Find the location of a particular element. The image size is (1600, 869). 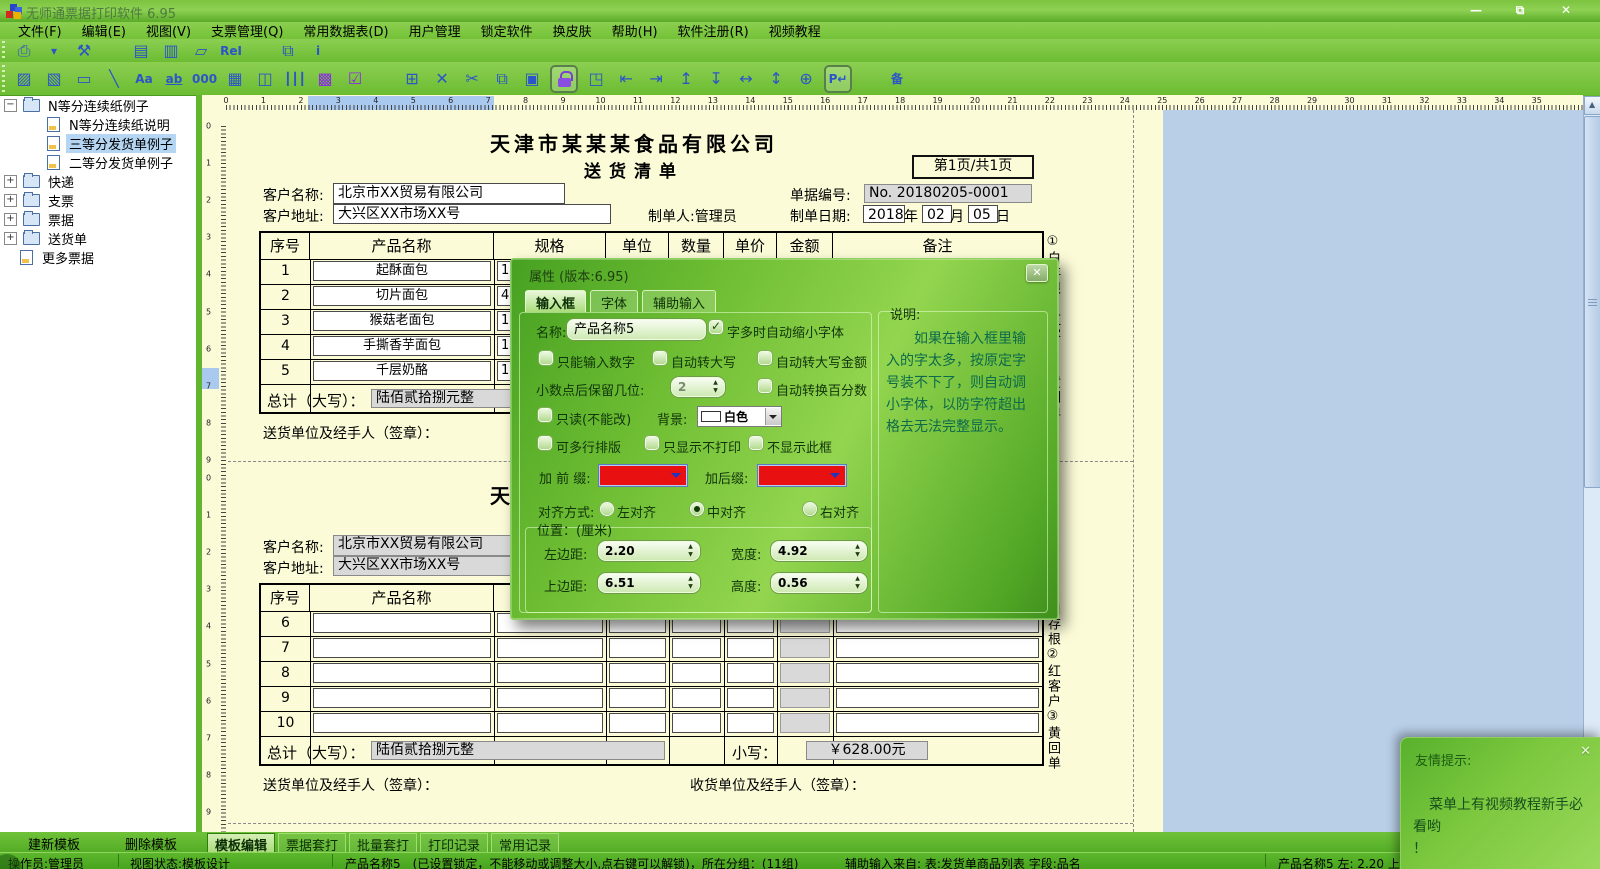

item-cell-field: 猴菇老面包 is located at coordinates (402, 321).